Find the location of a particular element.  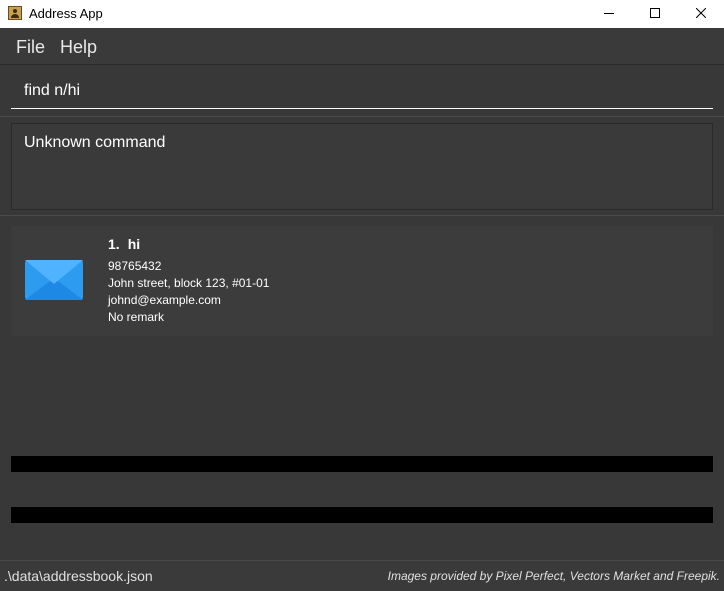

close-icon is located at coordinates (701, 13).